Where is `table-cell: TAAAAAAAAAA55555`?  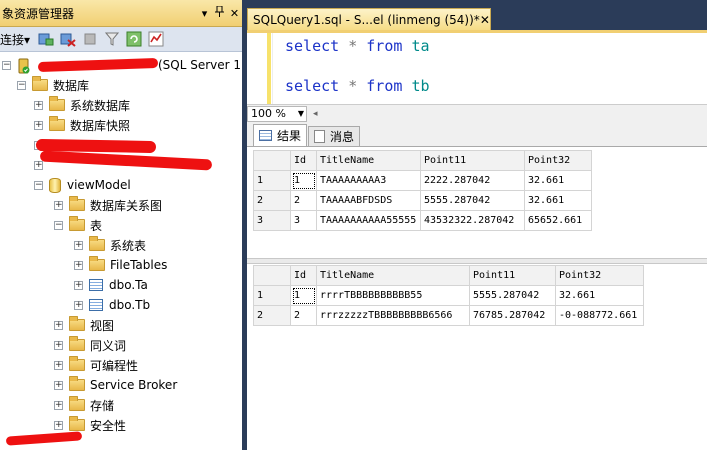
table-cell: TAAAAAAAAAA55555 is located at coordinates (368, 220).